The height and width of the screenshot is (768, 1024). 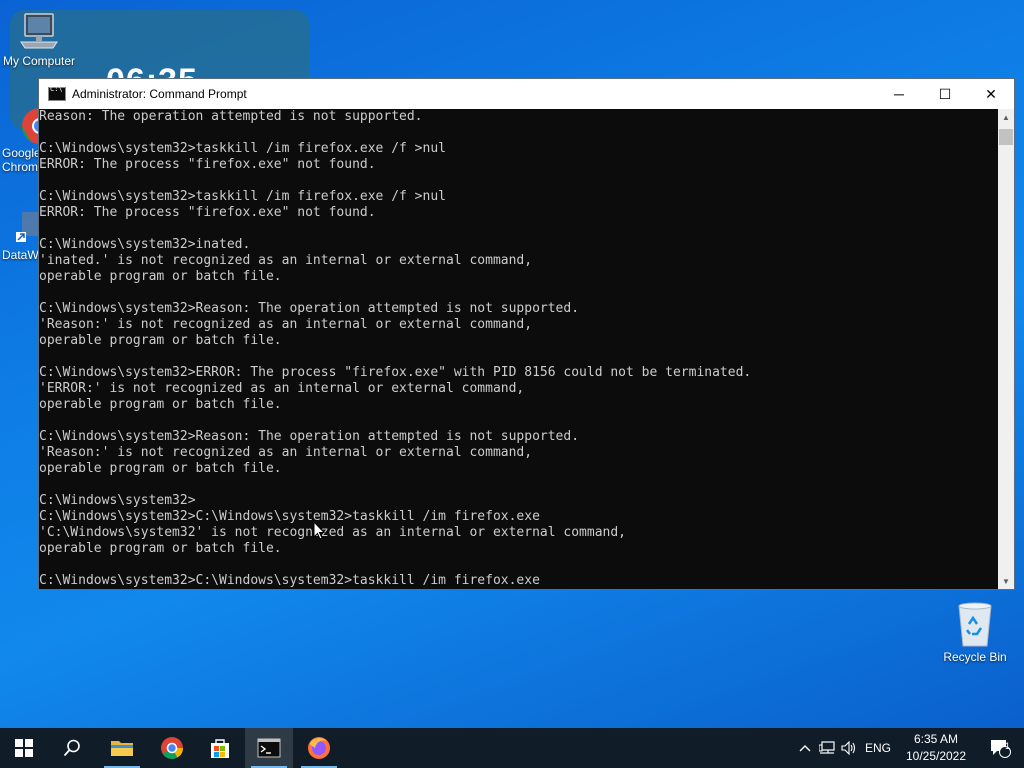 I want to click on maximize-button: ☐, so click(x=945, y=94).